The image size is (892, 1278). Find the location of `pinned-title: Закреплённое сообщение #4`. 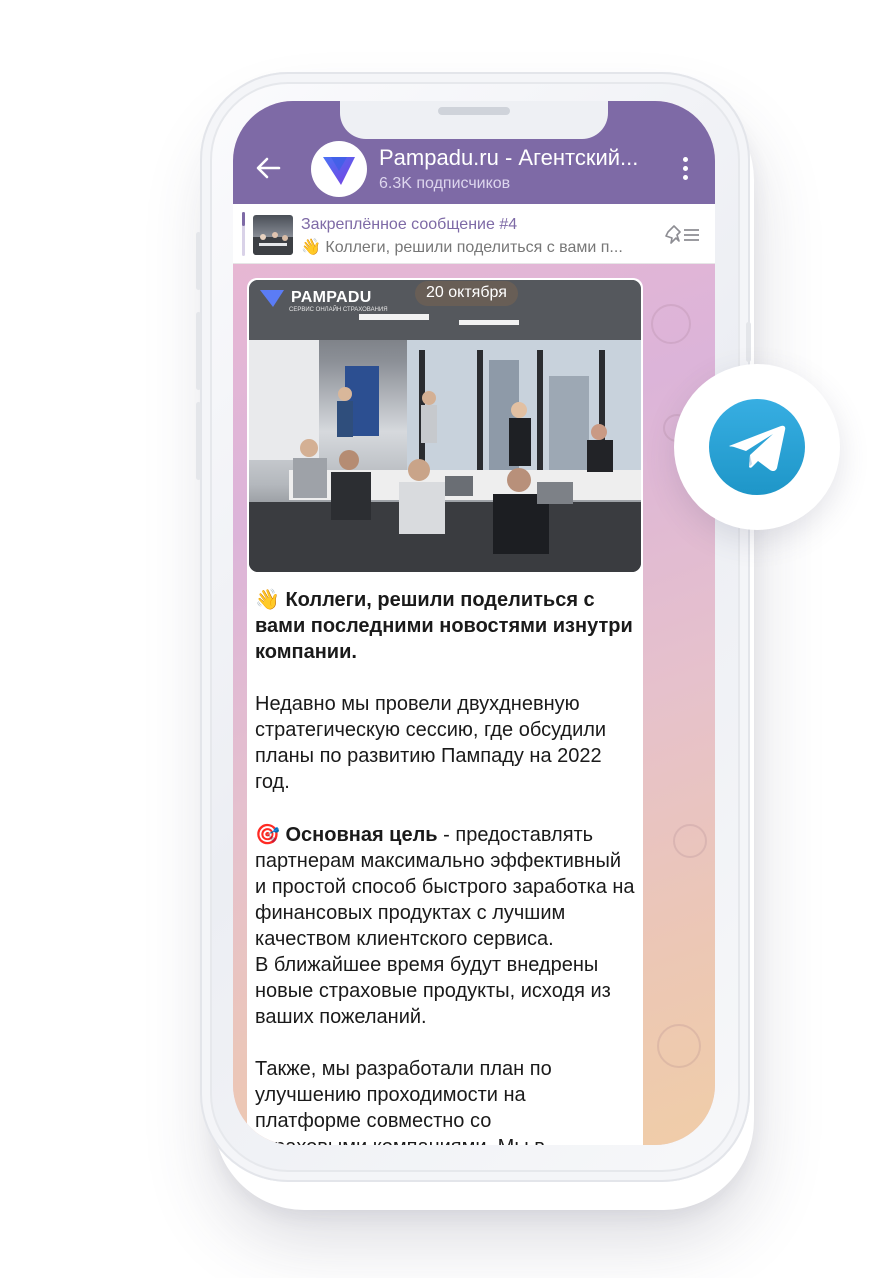

pinned-title: Закреплённое сообщение #4 is located at coordinates (409, 224).